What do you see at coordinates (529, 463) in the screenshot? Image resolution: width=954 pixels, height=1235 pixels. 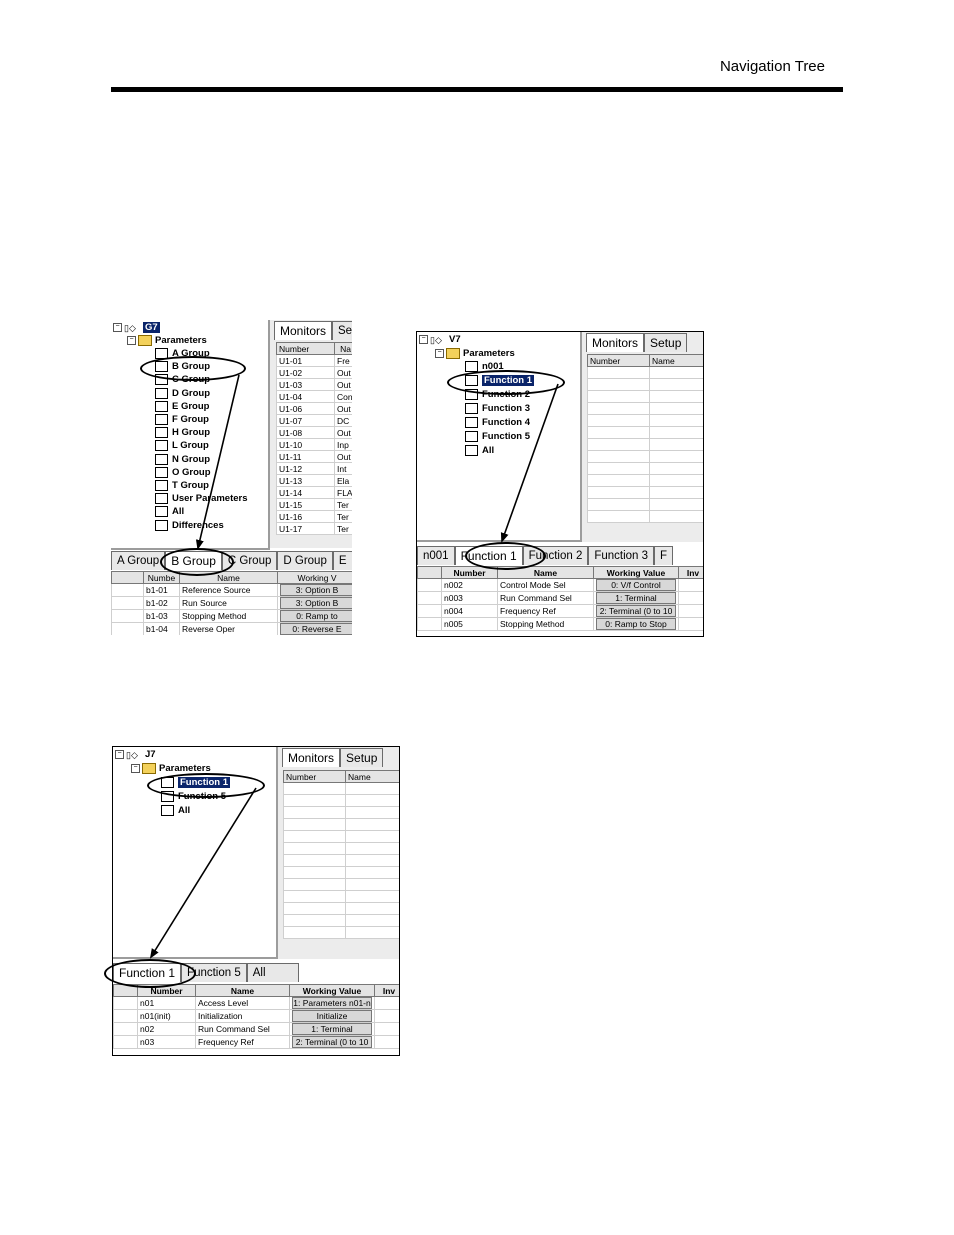 I see `v7-arrow` at bounding box center [529, 463].